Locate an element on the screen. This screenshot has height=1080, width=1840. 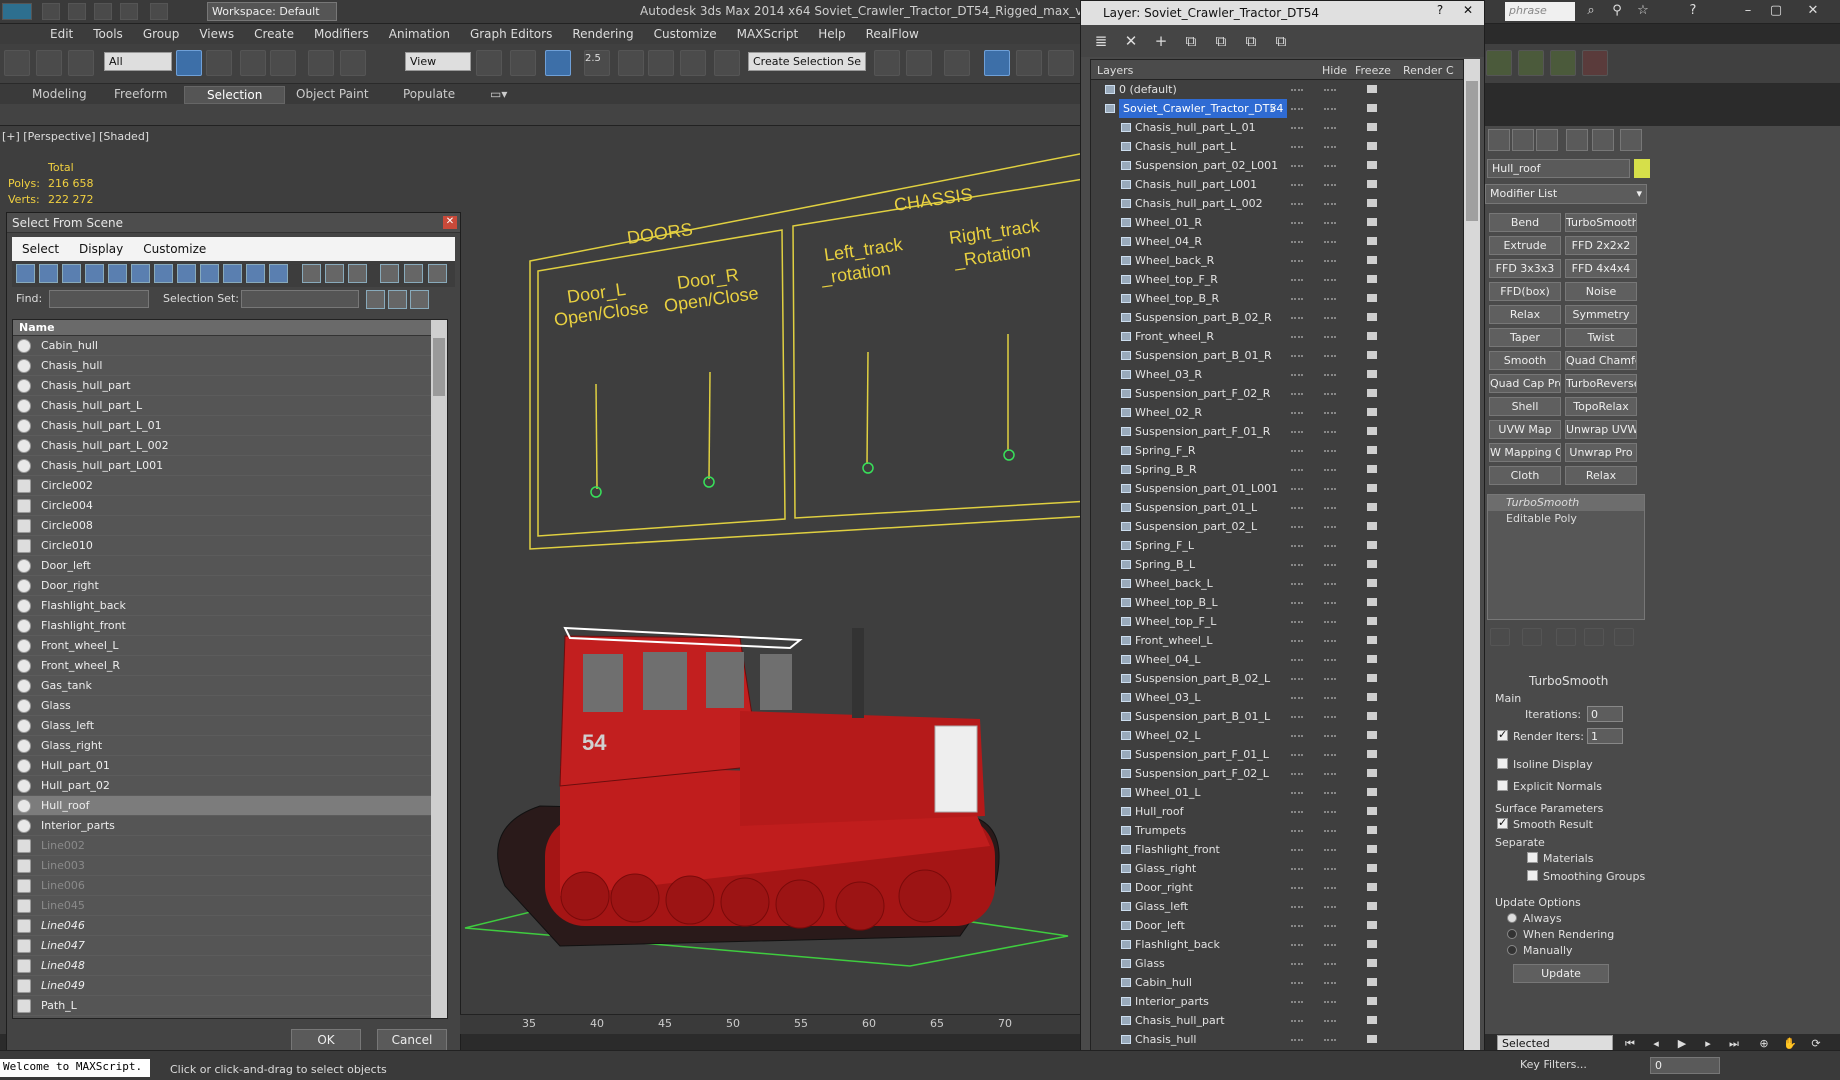
layer-object-row: Wheel_back_R is located at coordinates (1277, 260).